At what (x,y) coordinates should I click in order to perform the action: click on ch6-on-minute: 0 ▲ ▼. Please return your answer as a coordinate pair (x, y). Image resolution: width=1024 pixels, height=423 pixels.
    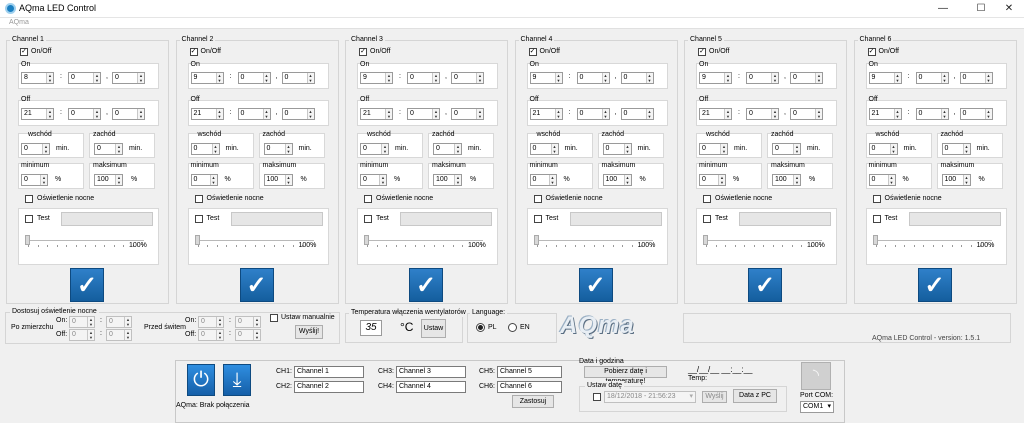
    Looking at the image, I should click on (932, 78).